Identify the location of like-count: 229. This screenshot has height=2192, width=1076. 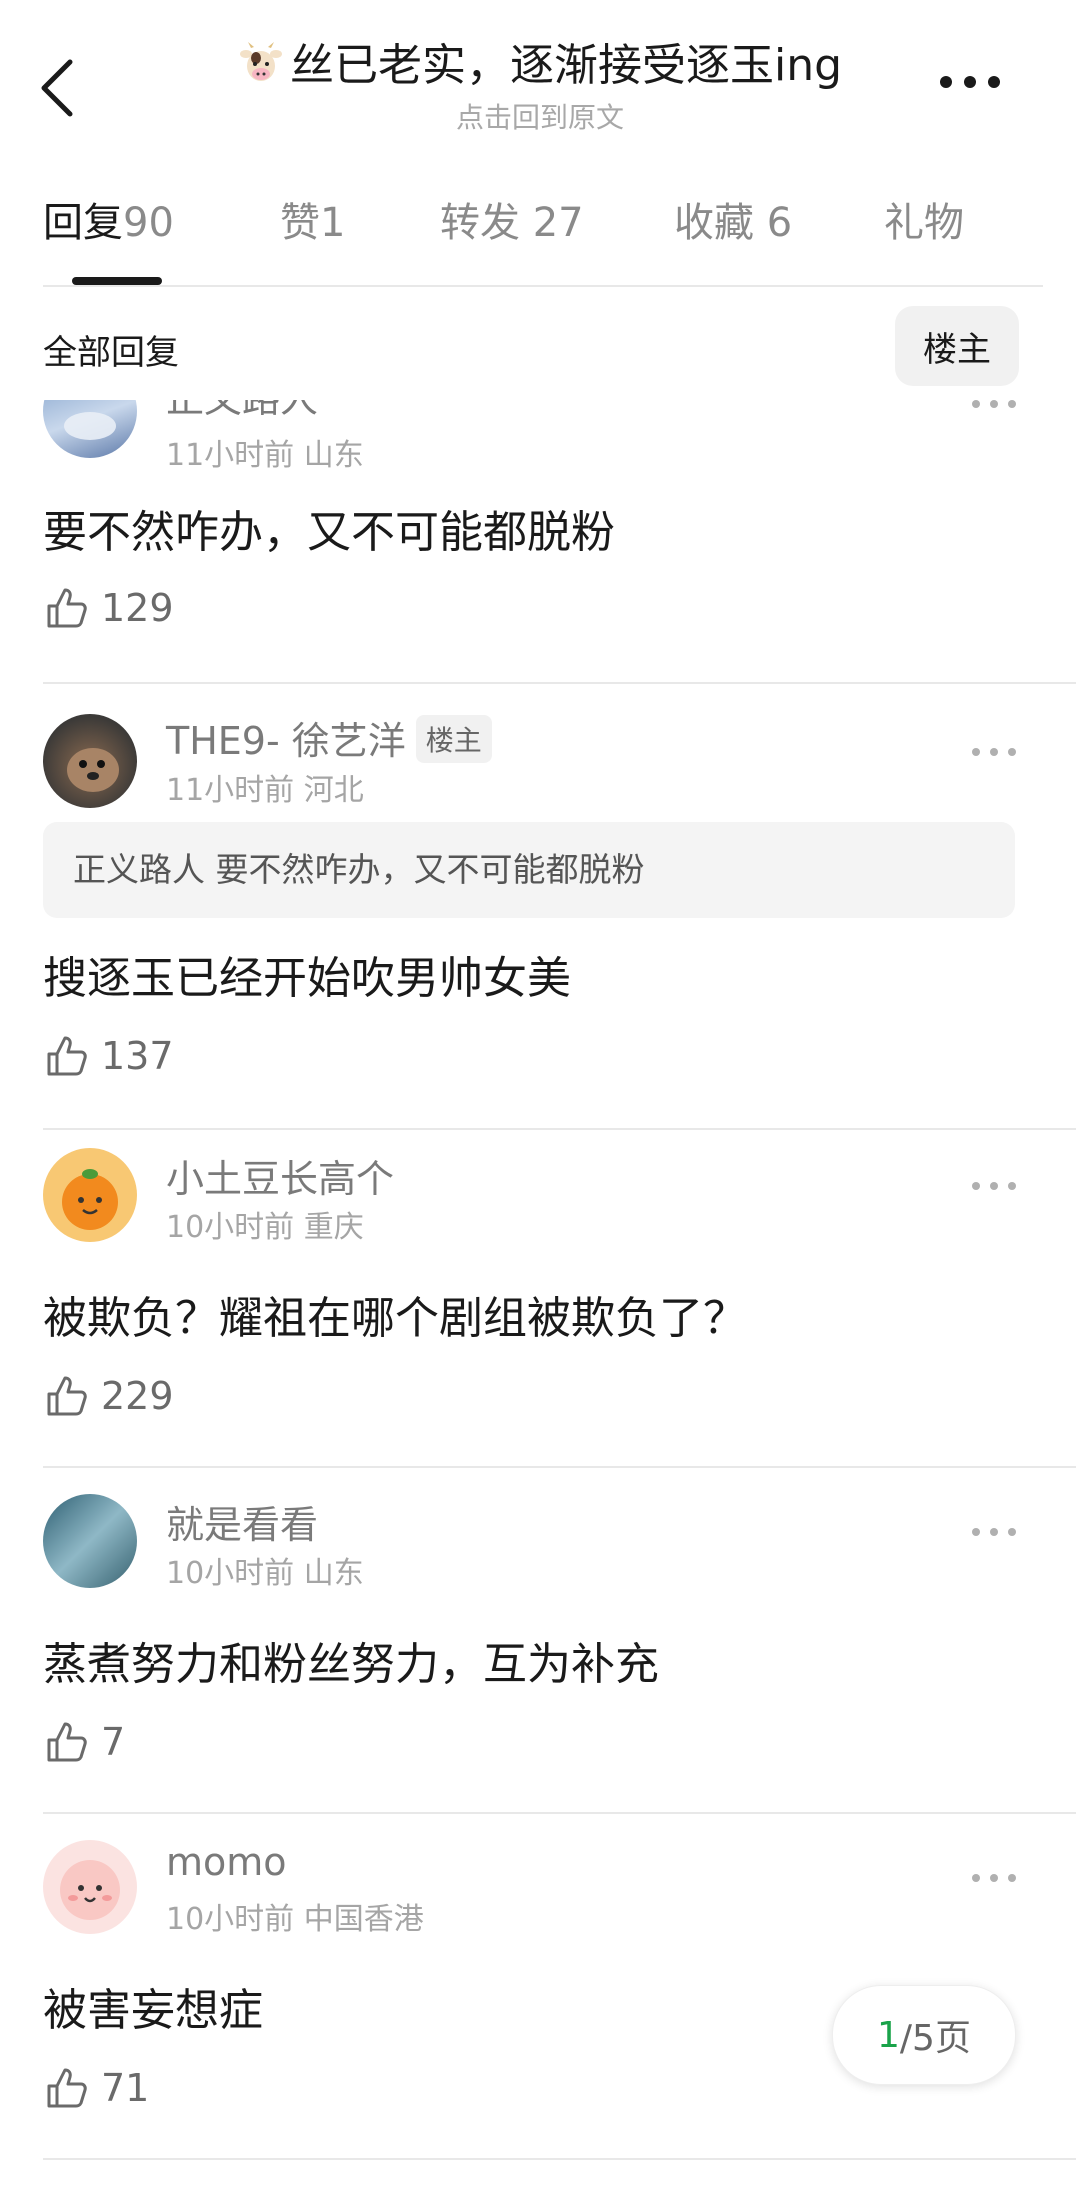
(137, 1396).